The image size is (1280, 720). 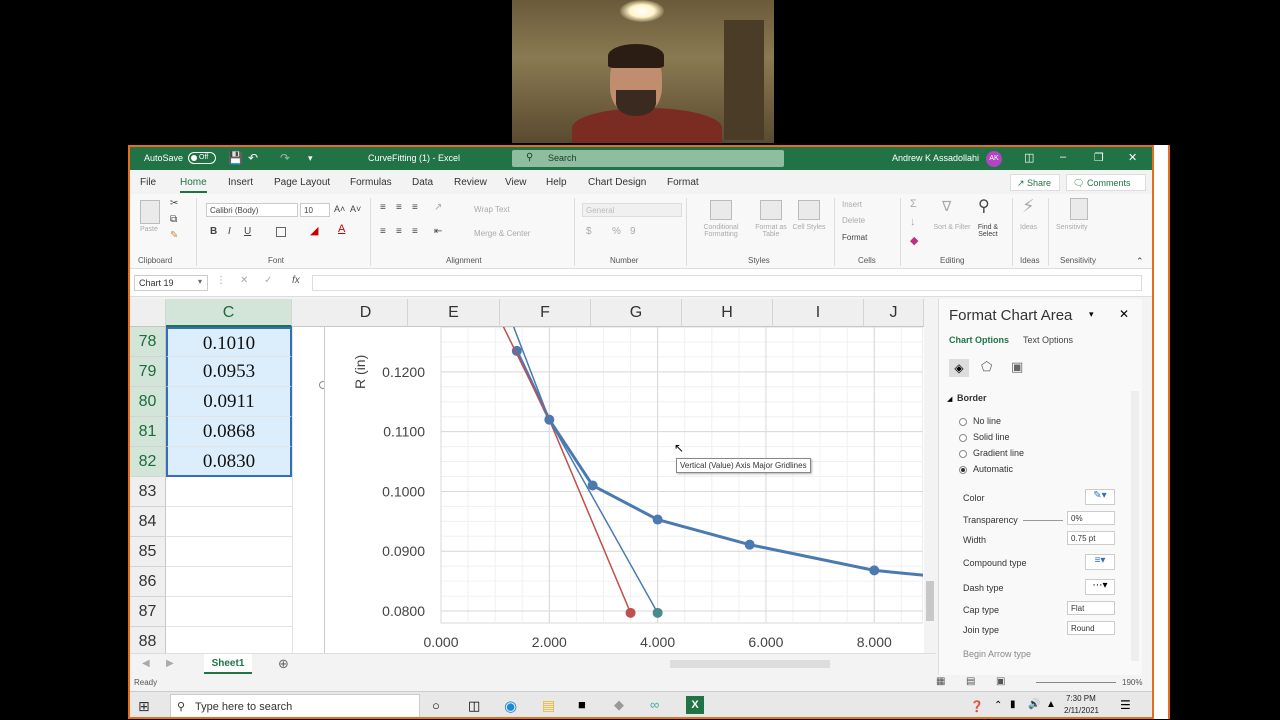 What do you see at coordinates (818, 313) in the screenshot?
I see `column-header-i: I` at bounding box center [818, 313].